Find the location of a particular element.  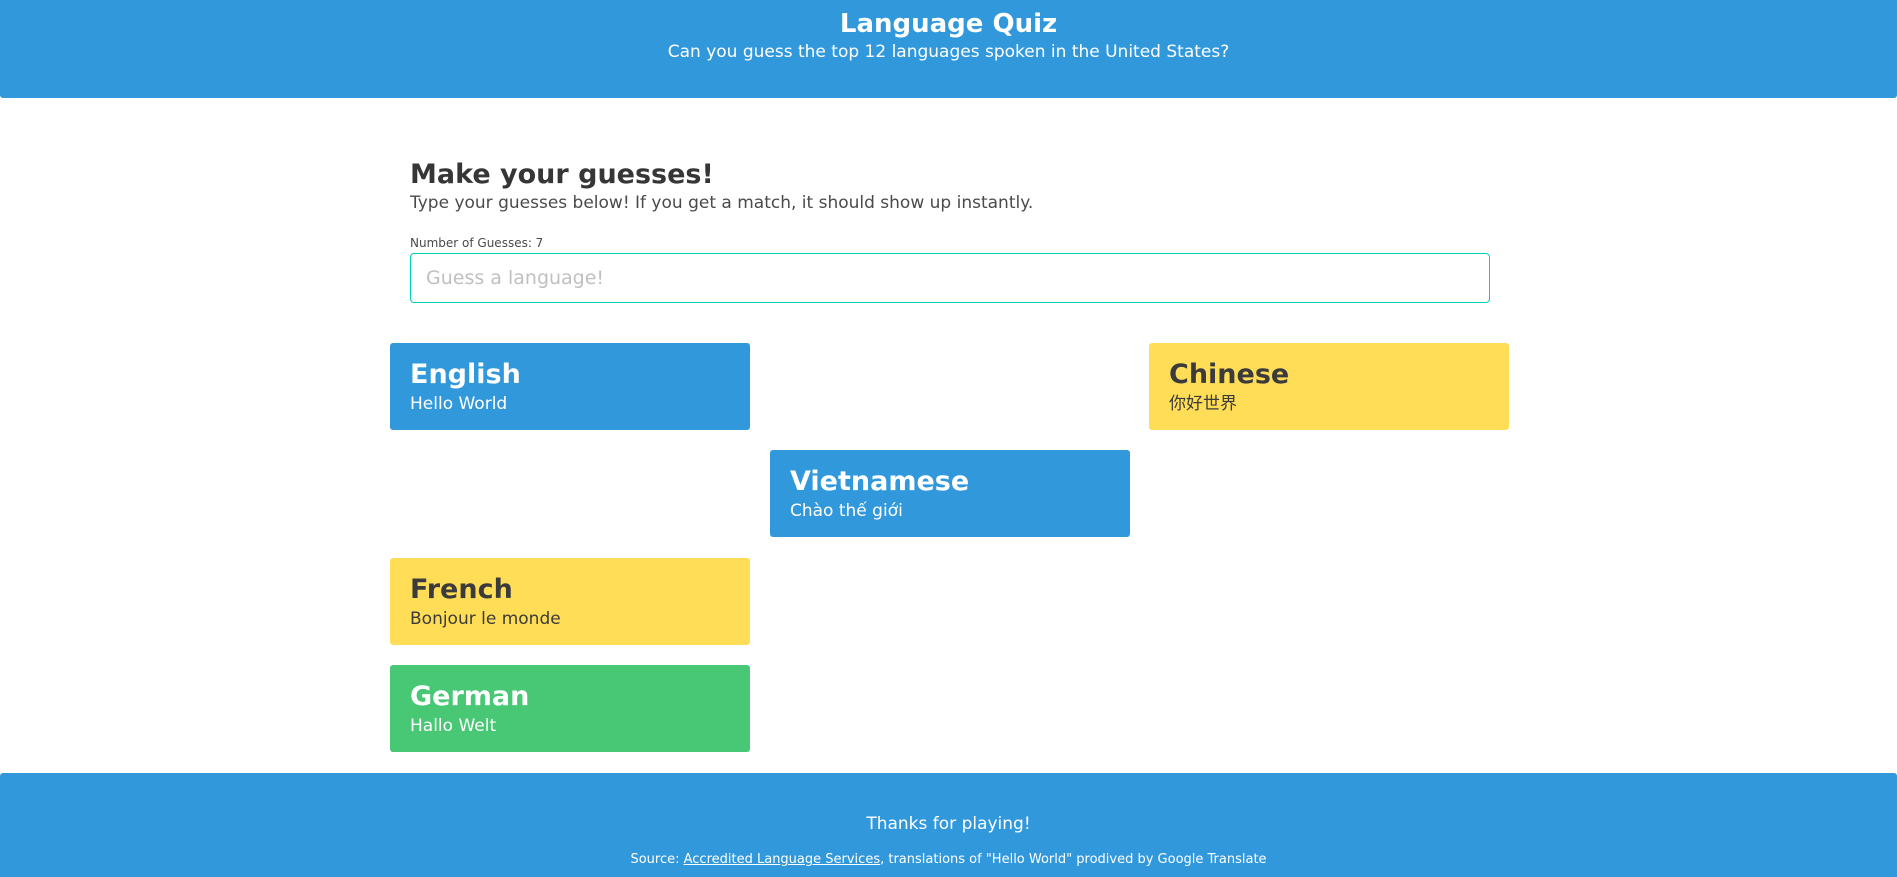

language-hello-world: 你好世界 is located at coordinates (1203, 404).